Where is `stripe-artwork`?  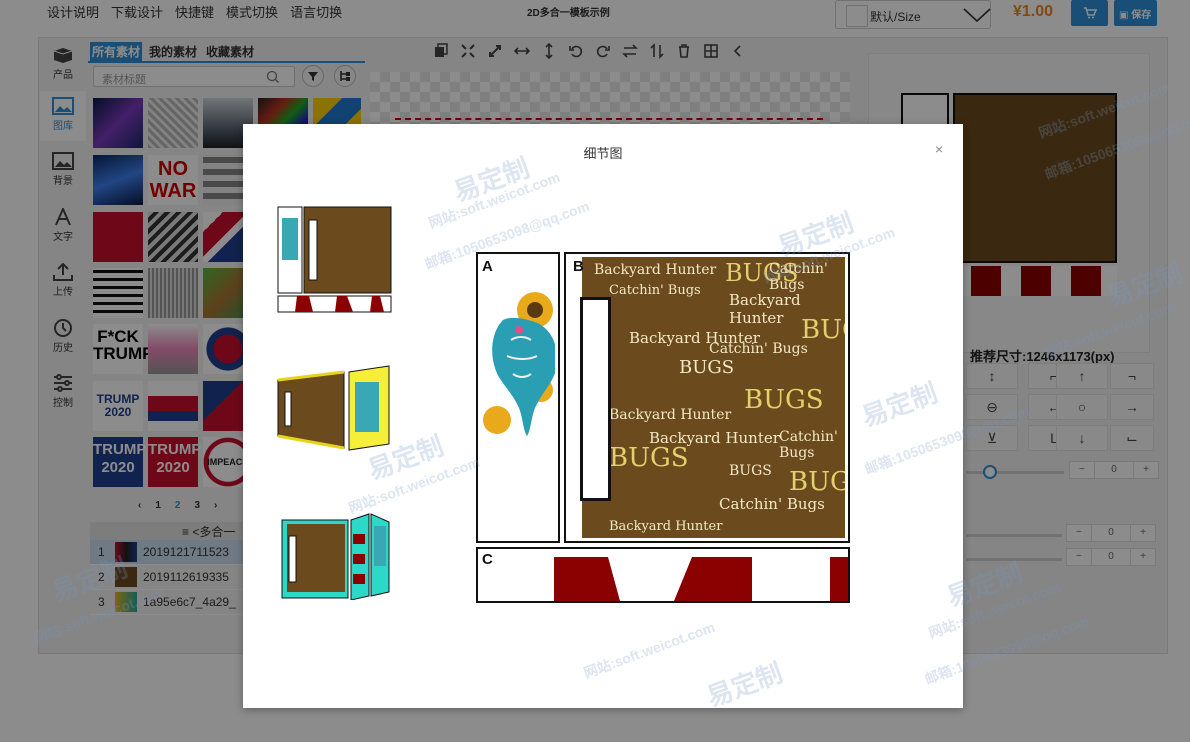
stripe-artwork is located at coordinates (701, 579).